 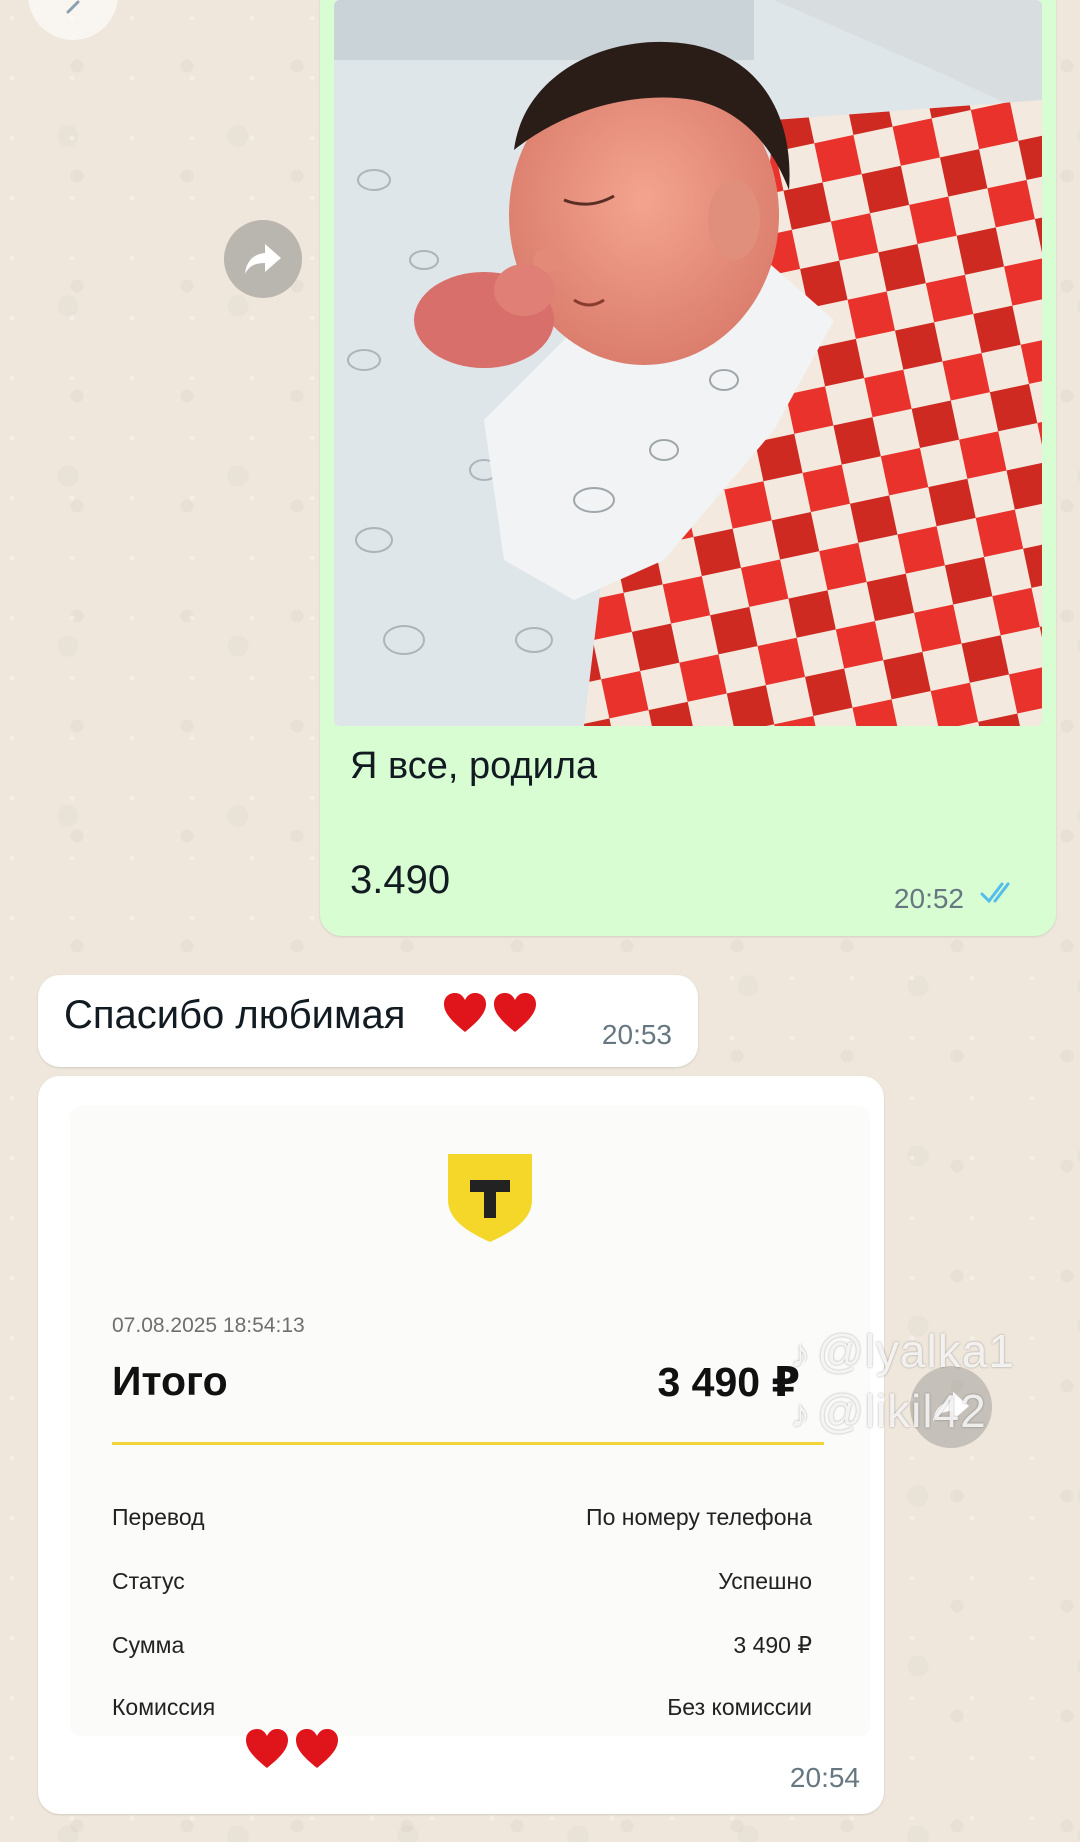 I want to click on message-timestamp: 20:54, so click(x=824, y=1777).